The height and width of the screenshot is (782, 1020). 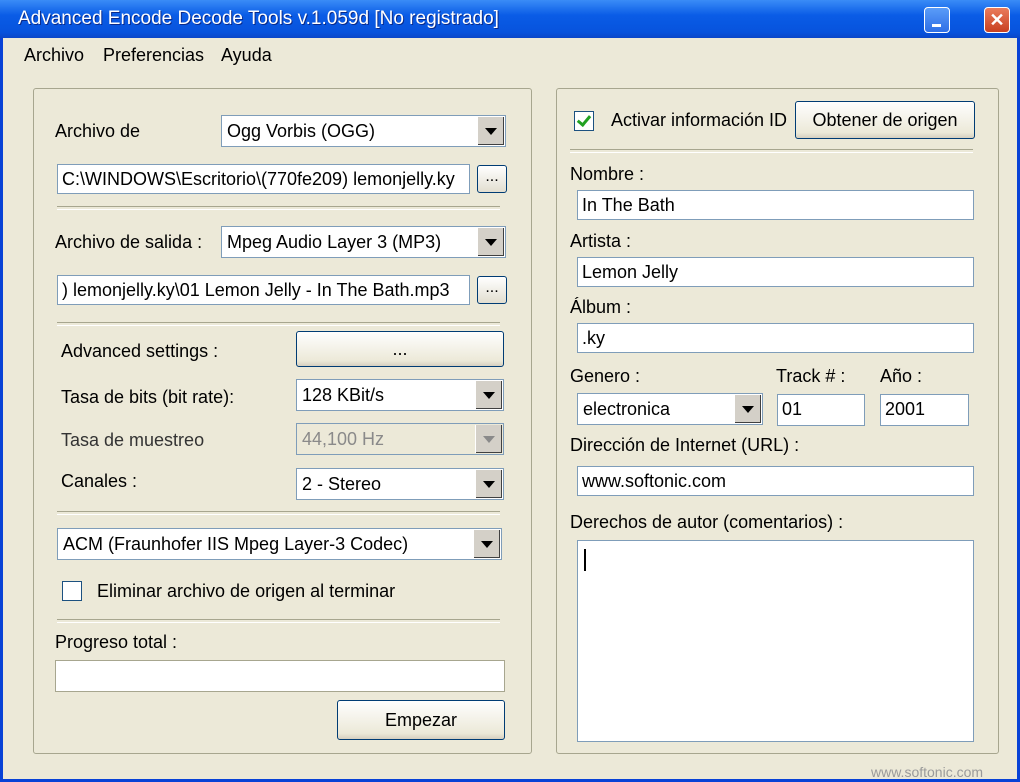 I want to click on year-field: 2001, so click(x=924, y=410).